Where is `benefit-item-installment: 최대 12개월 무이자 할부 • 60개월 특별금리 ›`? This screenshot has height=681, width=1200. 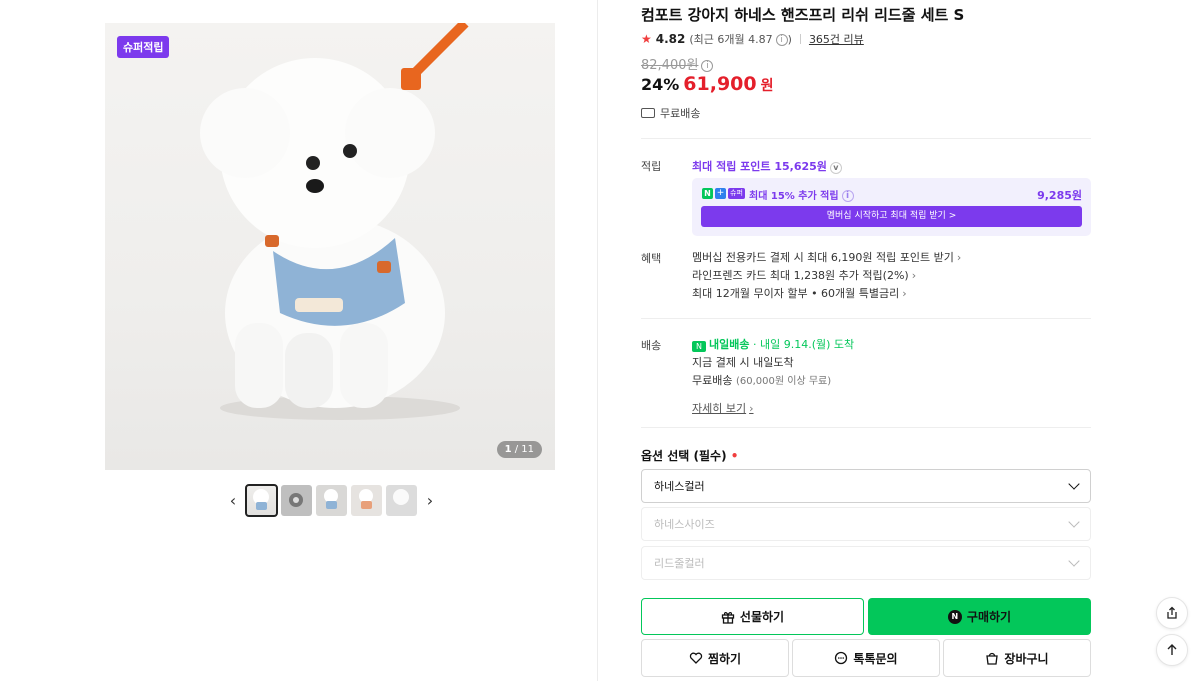
benefit-item-installment: 최대 12개월 무이자 할부 • 60개월 특별금리 › is located at coordinates (826, 294).